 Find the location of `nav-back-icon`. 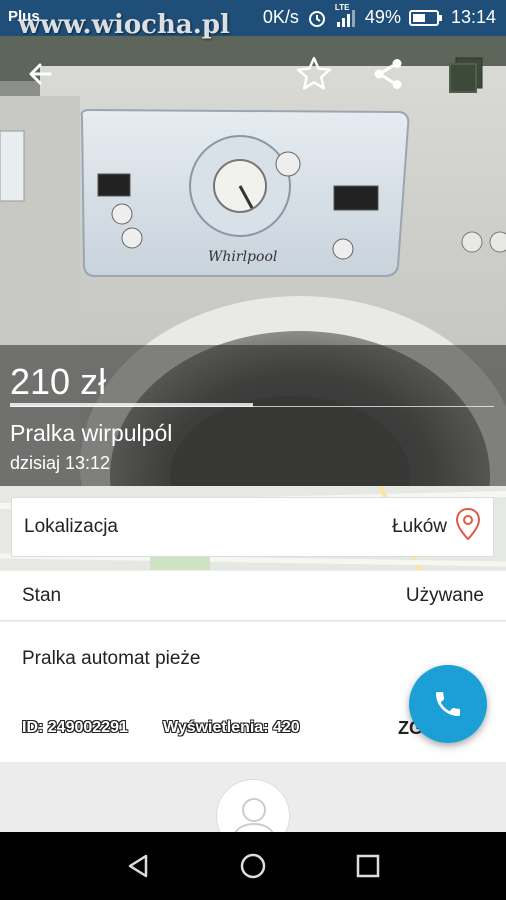

nav-back-icon is located at coordinates (138, 866).